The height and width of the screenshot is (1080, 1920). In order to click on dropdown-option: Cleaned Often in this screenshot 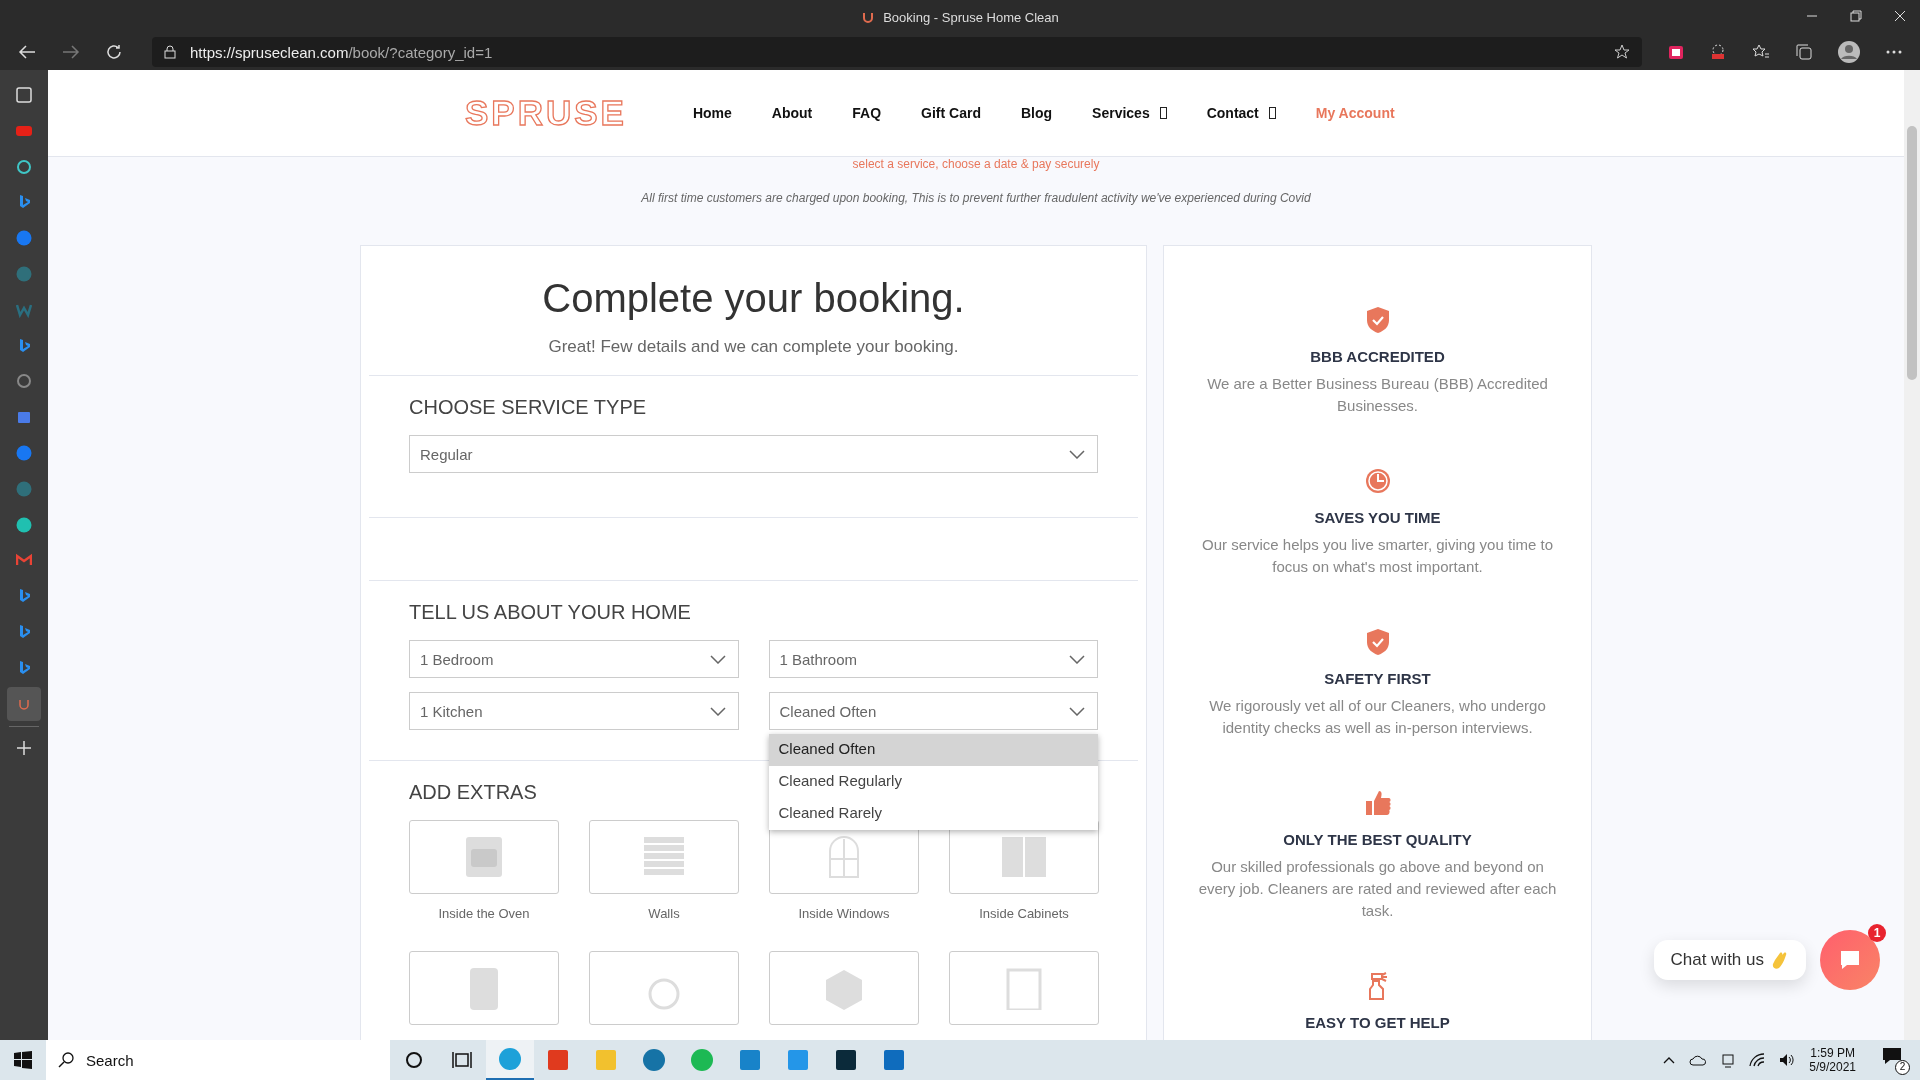, I will do `click(933, 750)`.